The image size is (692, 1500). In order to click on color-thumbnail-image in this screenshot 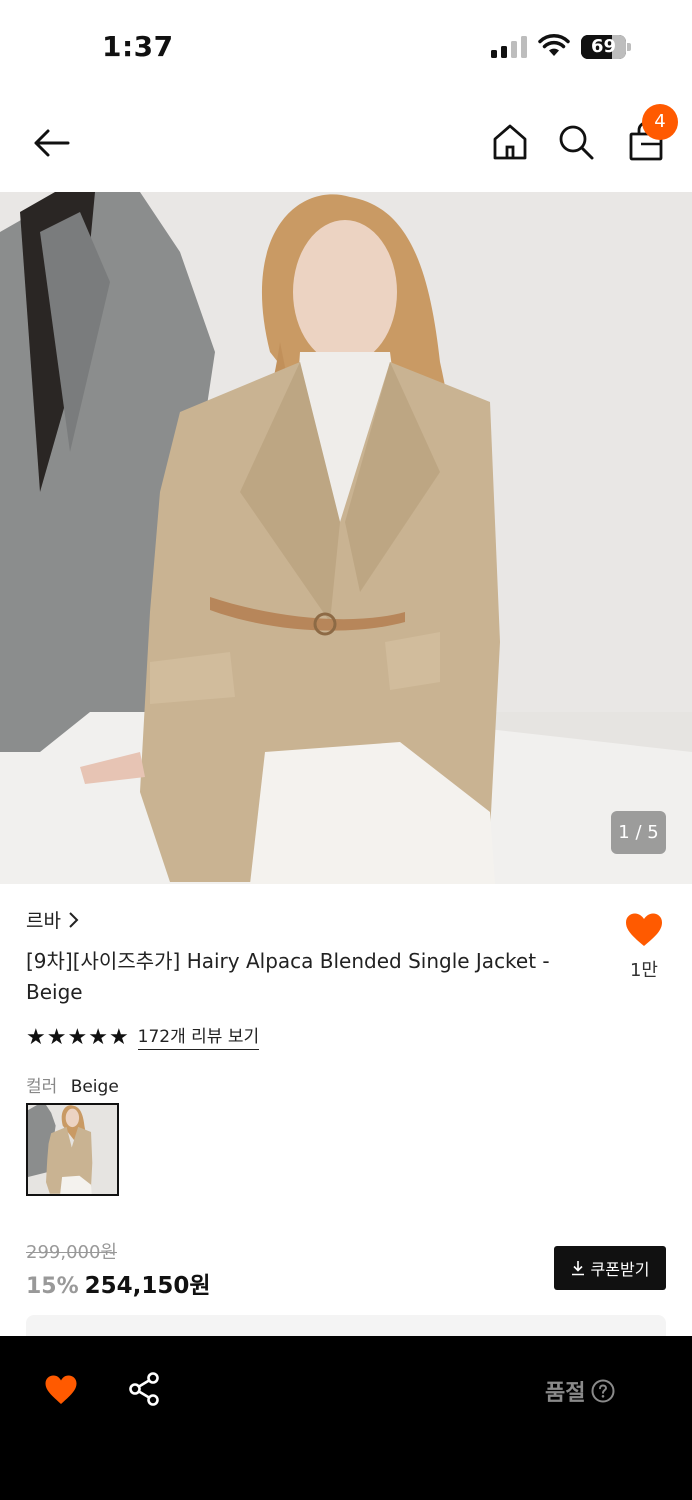, I will do `click(72, 1149)`.